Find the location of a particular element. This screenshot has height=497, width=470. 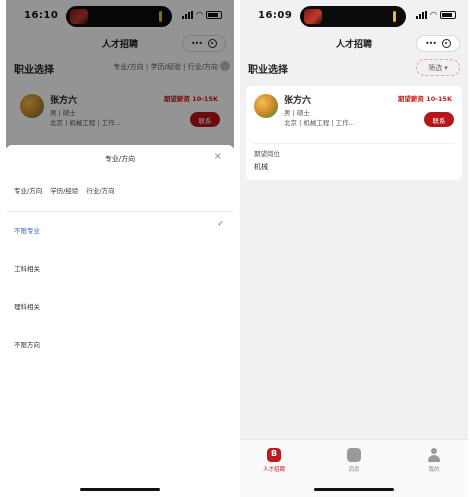

sheet-tabs: 专业/方向 学历/经验 行业/方向 is located at coordinates (64, 190).